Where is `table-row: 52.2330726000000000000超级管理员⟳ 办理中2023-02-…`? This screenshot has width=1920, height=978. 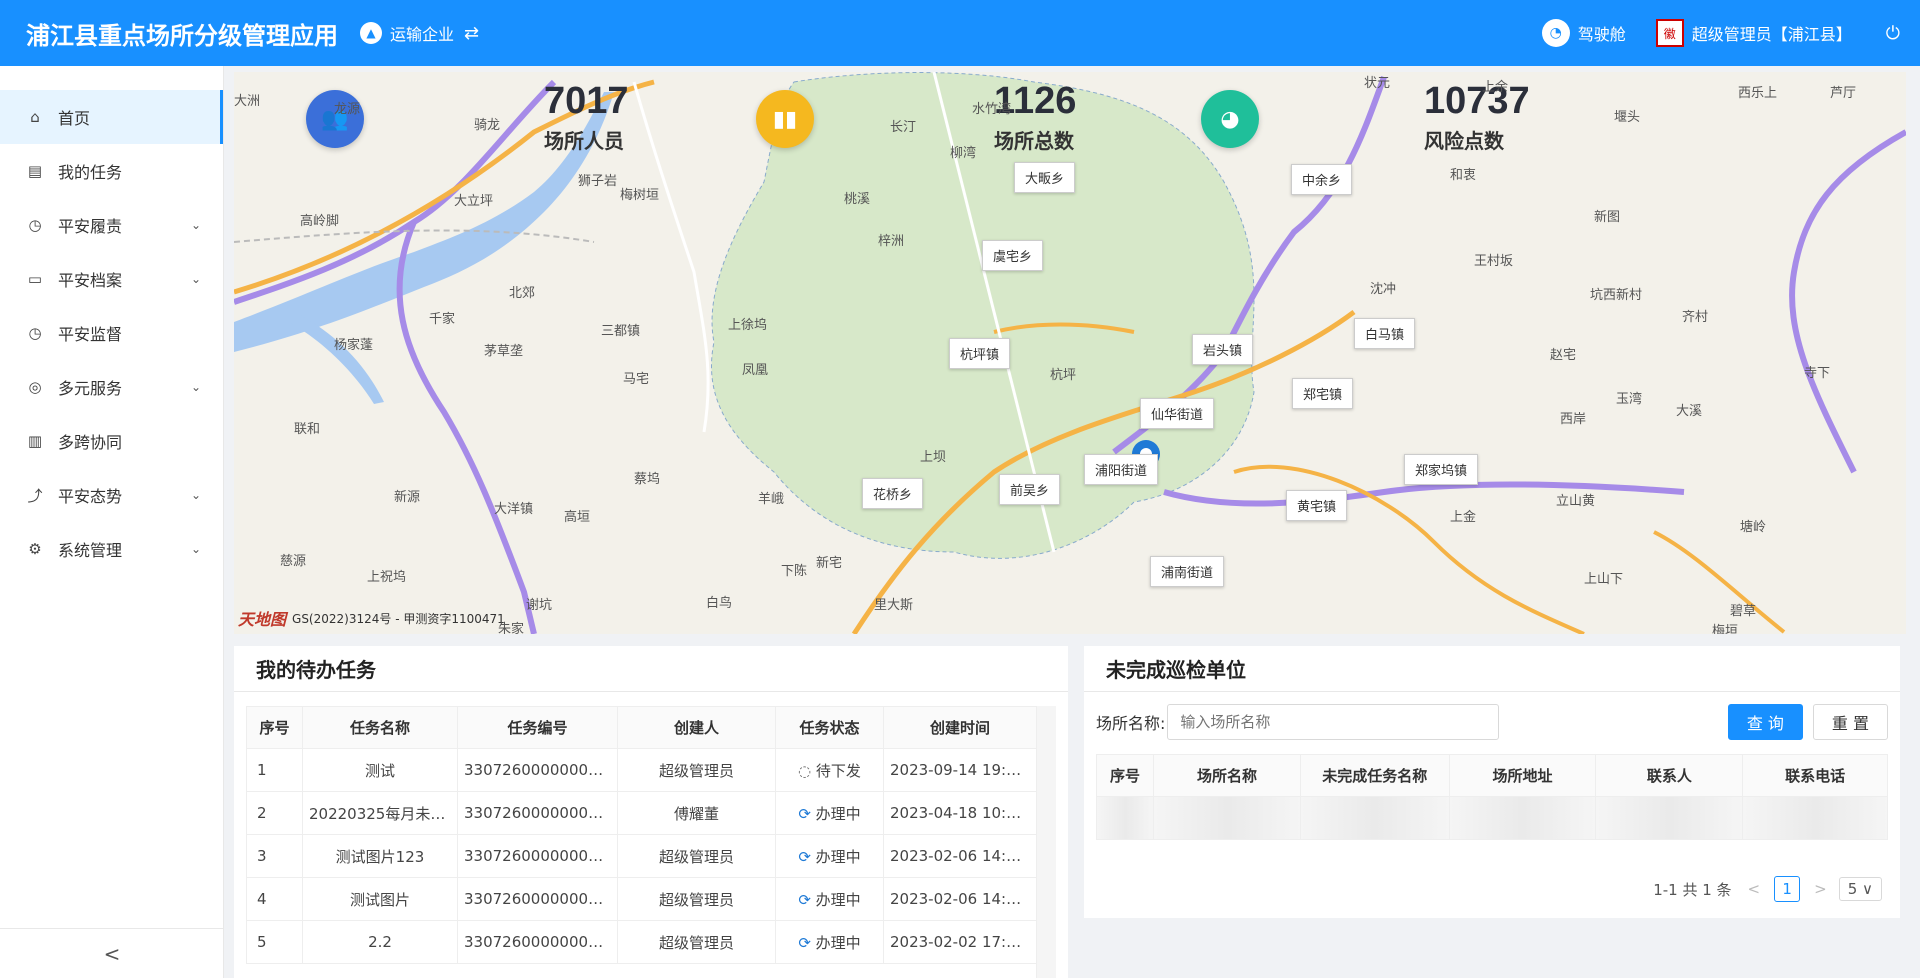
table-row: 52.2330726000000000000超级管理员⟳ 办理中2023-02-… is located at coordinates (641, 942).